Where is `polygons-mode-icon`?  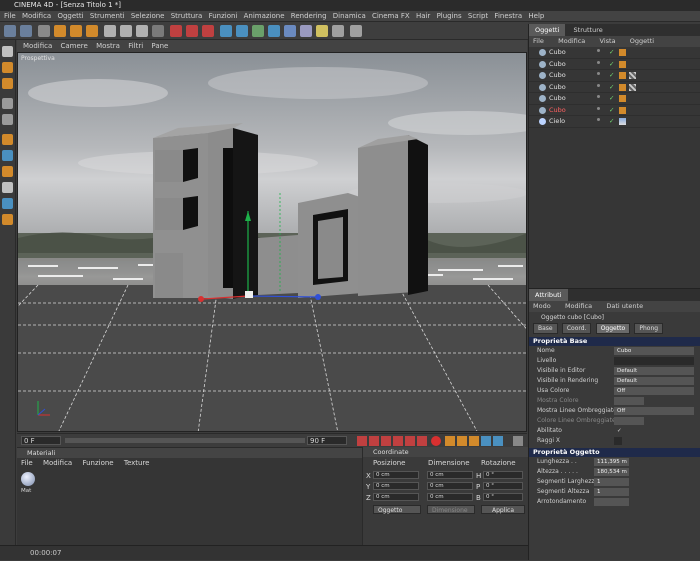
polygons-mode-icon is located at coordinates (7, 171).